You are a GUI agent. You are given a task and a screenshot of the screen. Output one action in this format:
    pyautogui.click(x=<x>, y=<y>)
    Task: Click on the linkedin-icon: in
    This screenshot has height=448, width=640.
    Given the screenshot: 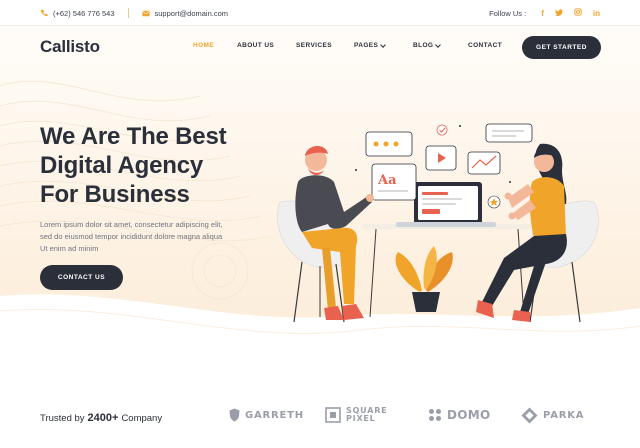 What is the action you would take?
    pyautogui.click(x=596, y=13)
    